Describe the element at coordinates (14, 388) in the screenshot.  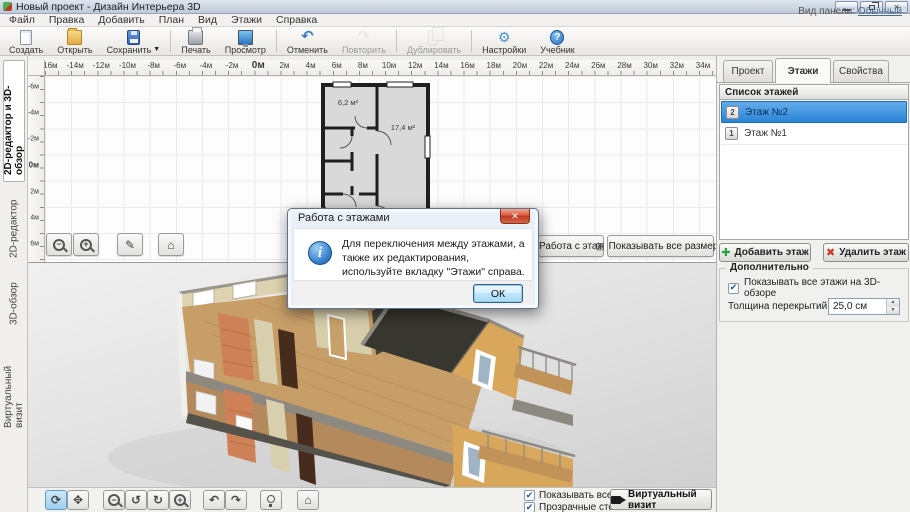
I see `sidebar-tab-3: Виртуальный визит` at that location.